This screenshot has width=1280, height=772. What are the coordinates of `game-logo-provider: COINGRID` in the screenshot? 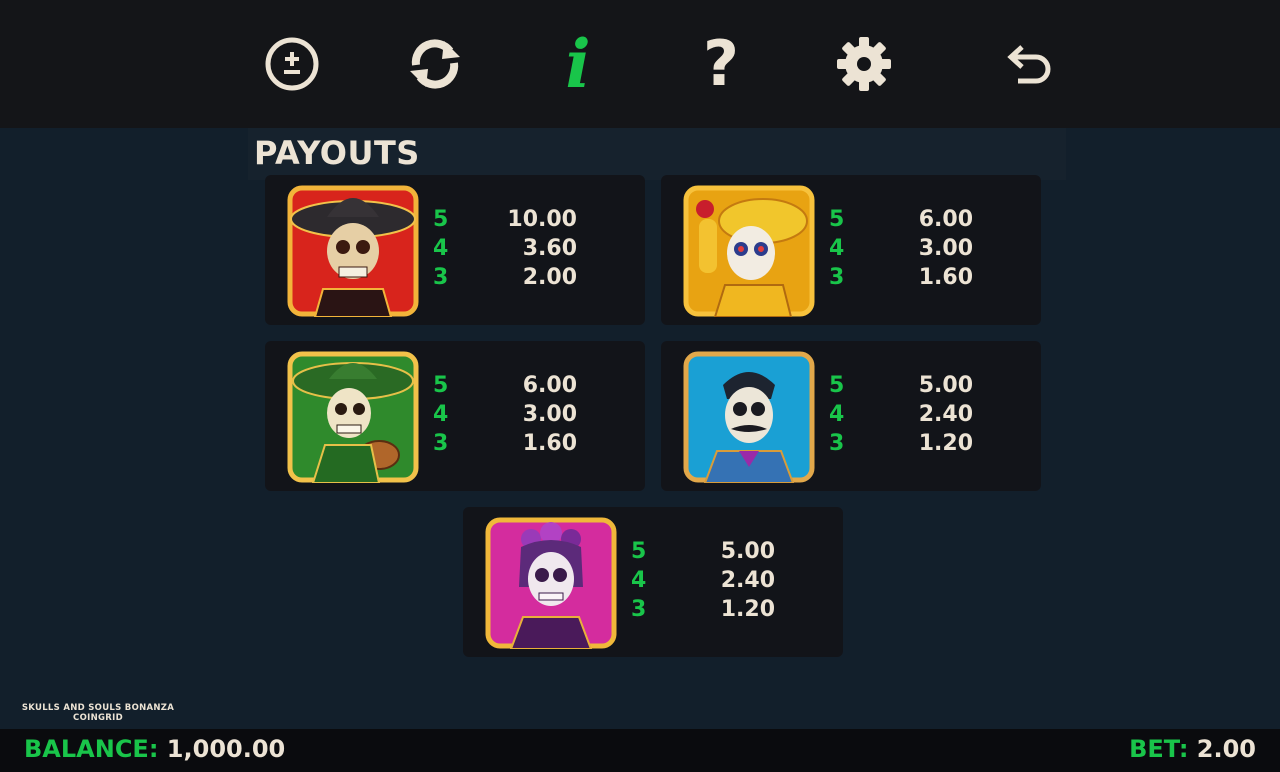 It's located at (98, 718).